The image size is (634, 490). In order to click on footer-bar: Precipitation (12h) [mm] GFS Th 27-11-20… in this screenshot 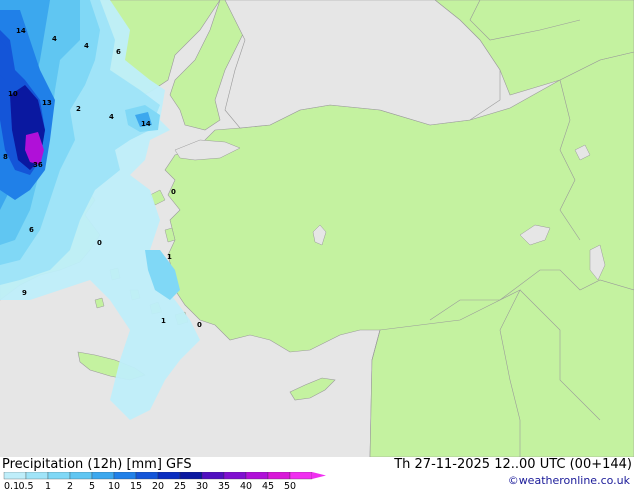, I will do `click(317, 473)`.